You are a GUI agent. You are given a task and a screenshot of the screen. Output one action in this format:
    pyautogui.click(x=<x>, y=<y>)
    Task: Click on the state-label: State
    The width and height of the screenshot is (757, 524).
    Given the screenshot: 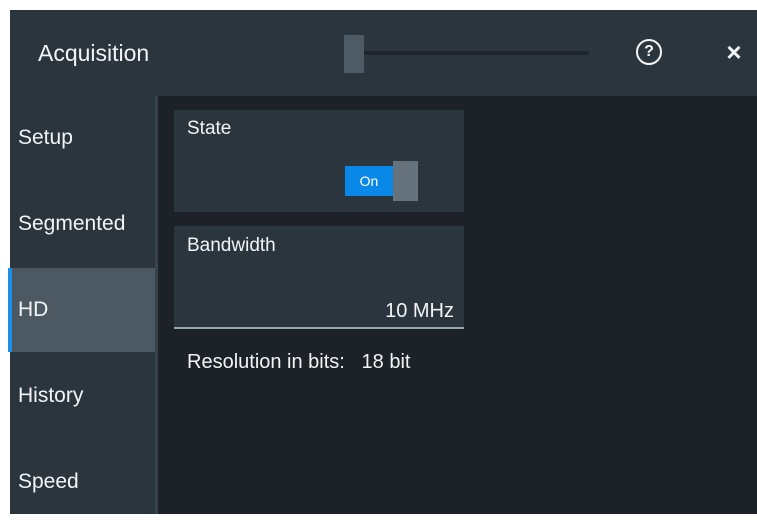 What is the action you would take?
    pyautogui.click(x=209, y=128)
    